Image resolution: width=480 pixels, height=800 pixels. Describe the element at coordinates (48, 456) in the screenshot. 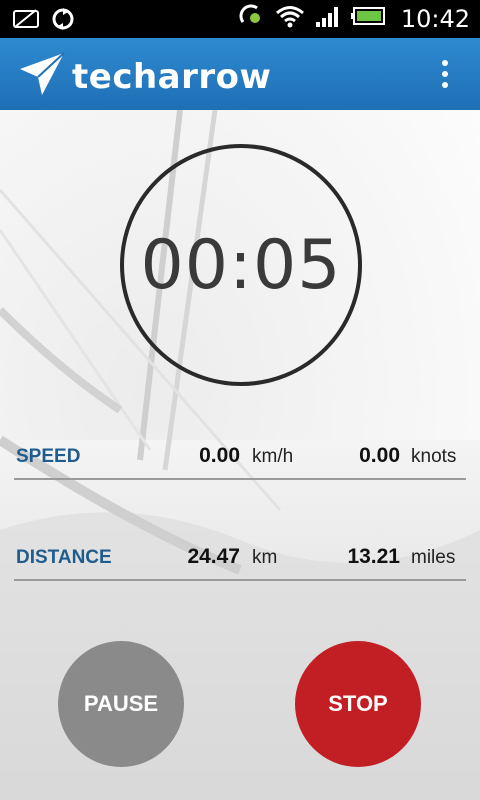

I see `speed-label: SPEED` at that location.